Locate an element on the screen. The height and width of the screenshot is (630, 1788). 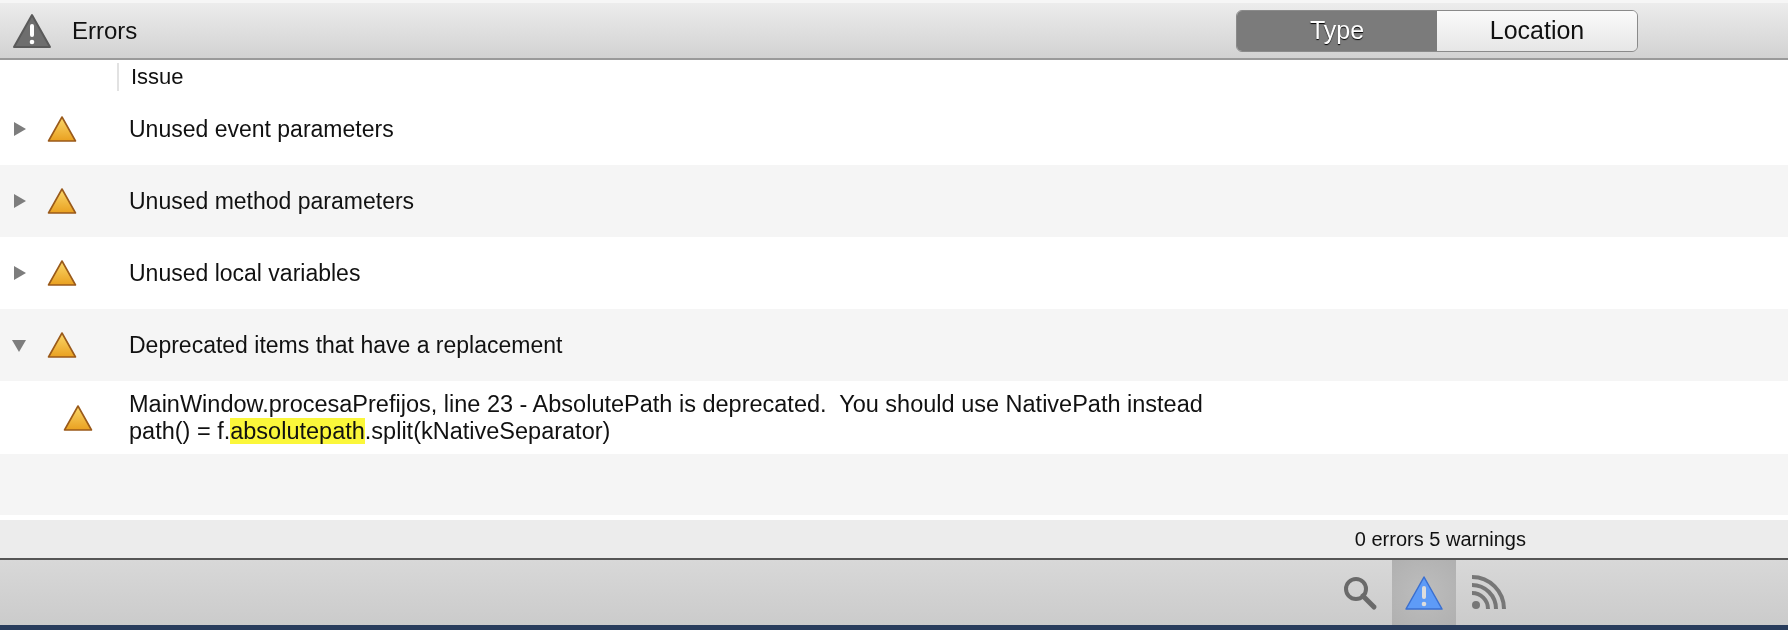
column-header: Issue is located at coordinates (157, 76).